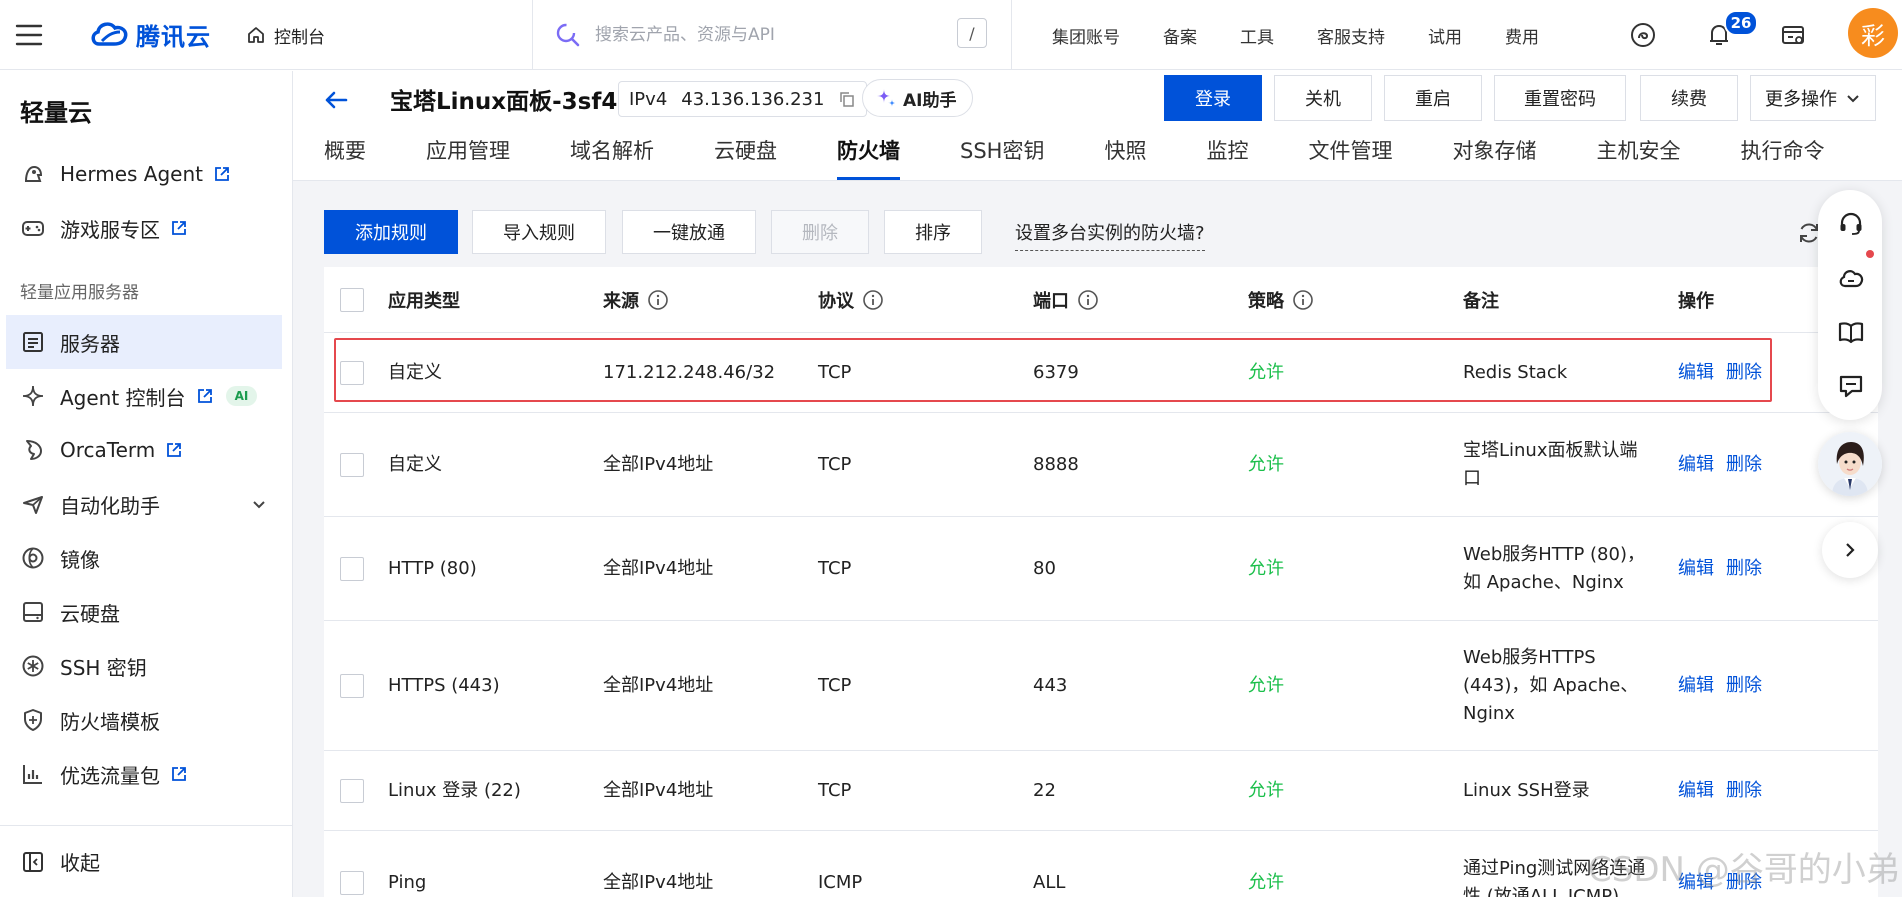 This screenshot has height=897, width=1902. I want to click on alert-dot, so click(1870, 254).